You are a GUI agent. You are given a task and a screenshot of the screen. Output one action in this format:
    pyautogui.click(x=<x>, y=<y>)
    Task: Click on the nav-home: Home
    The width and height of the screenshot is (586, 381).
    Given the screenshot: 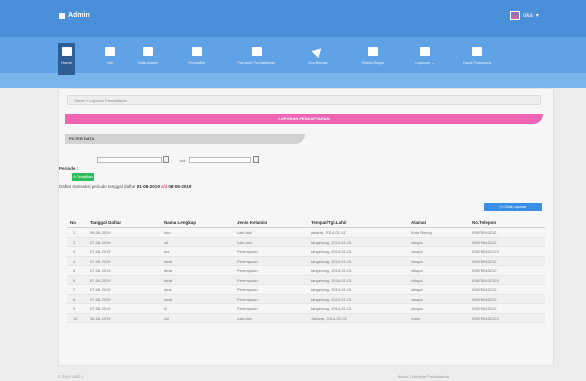 What is the action you would take?
    pyautogui.click(x=66, y=59)
    